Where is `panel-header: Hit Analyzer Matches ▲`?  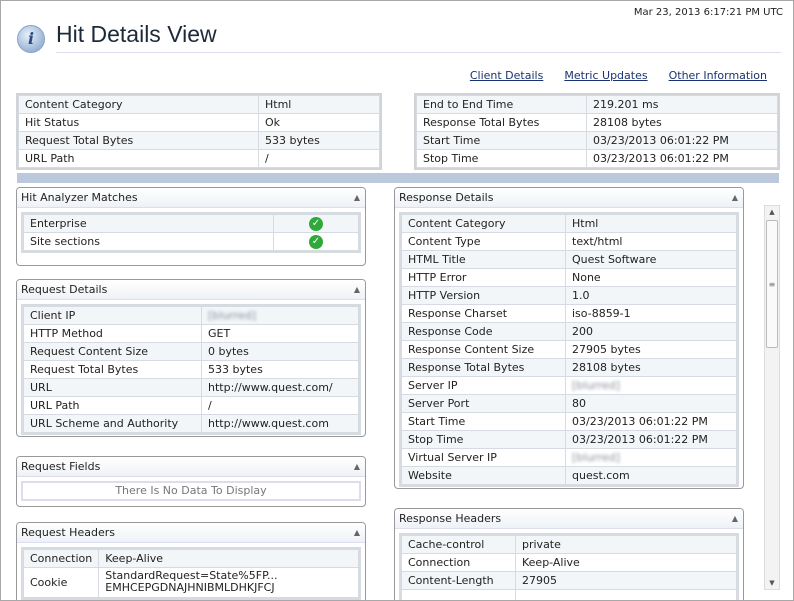
panel-header: Hit Analyzer Matches ▲ is located at coordinates (191, 198).